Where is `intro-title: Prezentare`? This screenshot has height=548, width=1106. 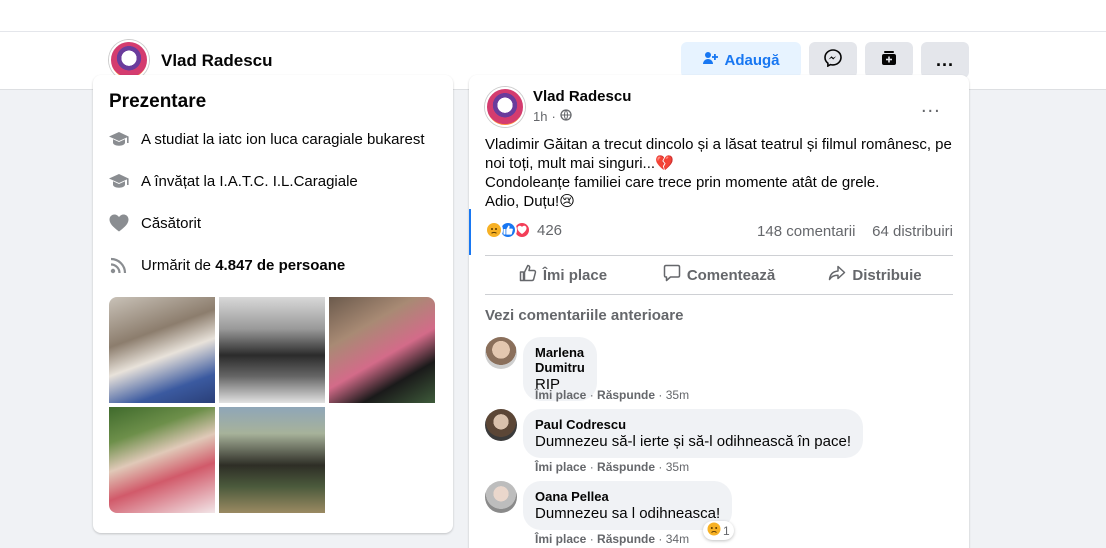 intro-title: Prezentare is located at coordinates (158, 101).